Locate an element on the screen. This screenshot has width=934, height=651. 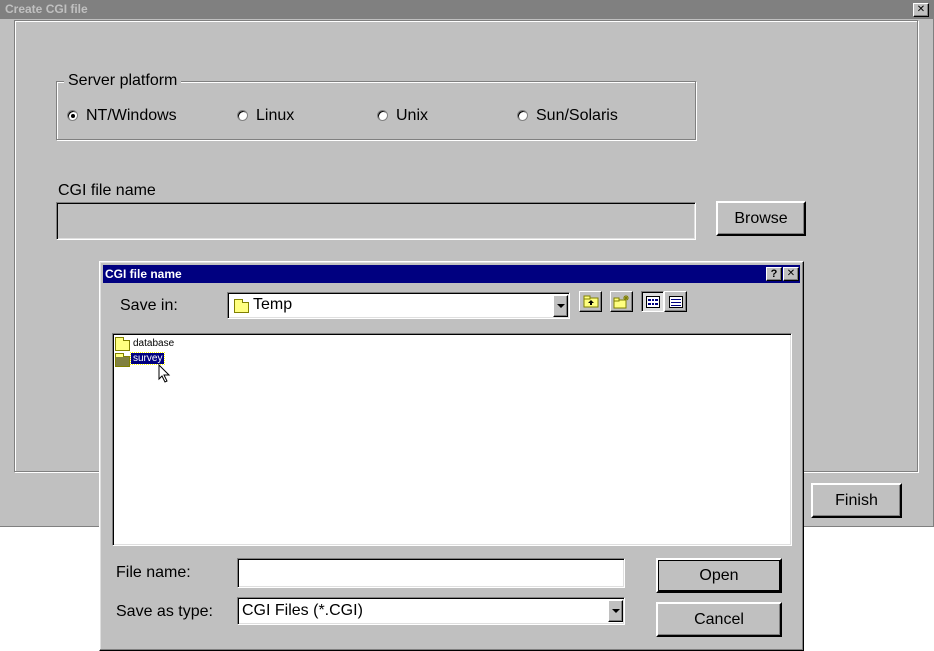
new-folder-icon is located at coordinates (621, 301).